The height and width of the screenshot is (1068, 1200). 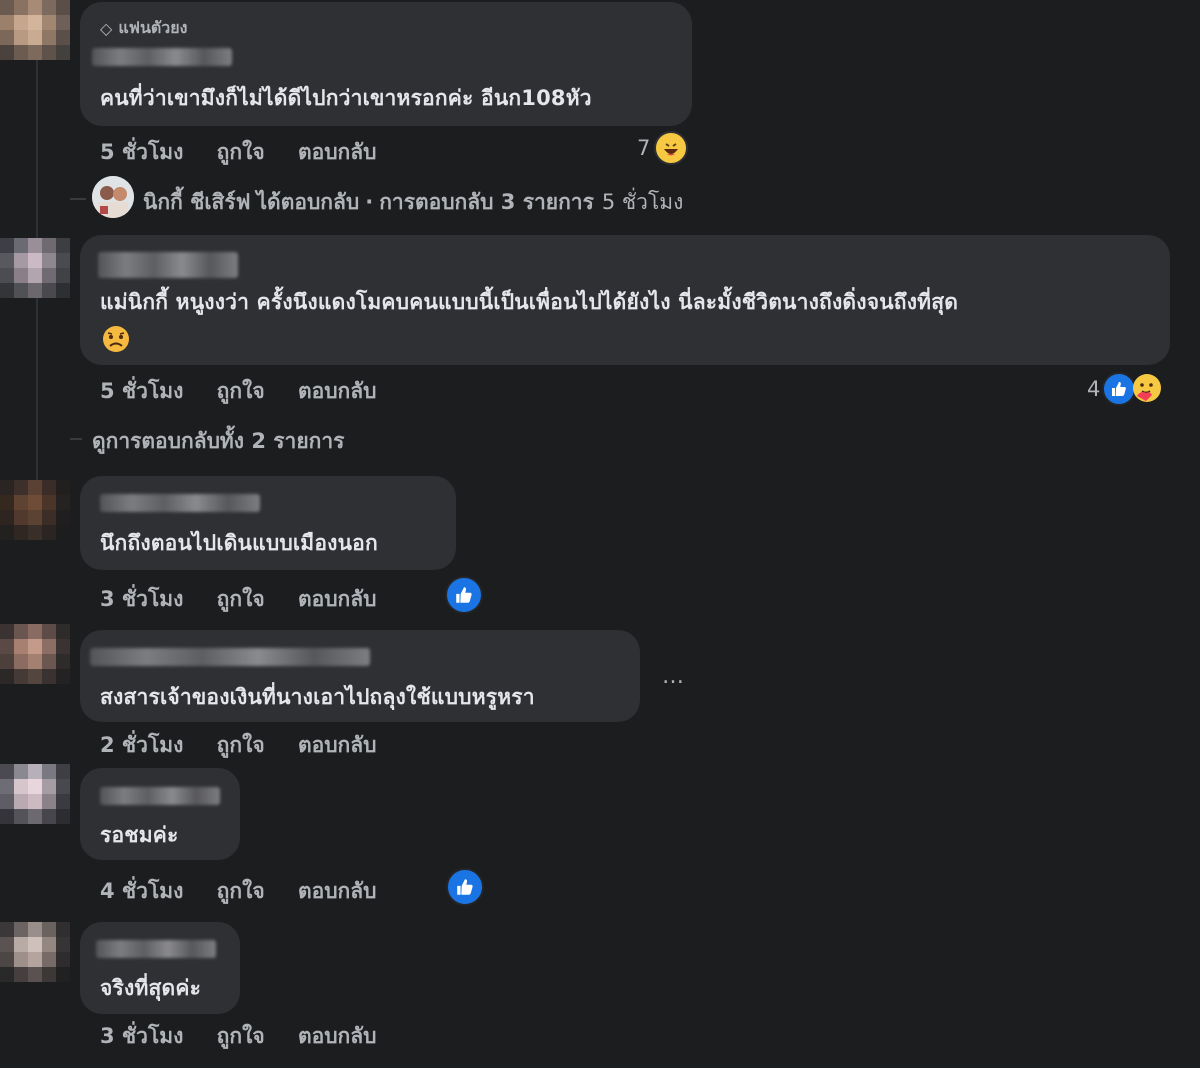 I want to click on view-replies-link: ดูการตอบกลับทั้ง 2 รายการ, so click(x=218, y=441).